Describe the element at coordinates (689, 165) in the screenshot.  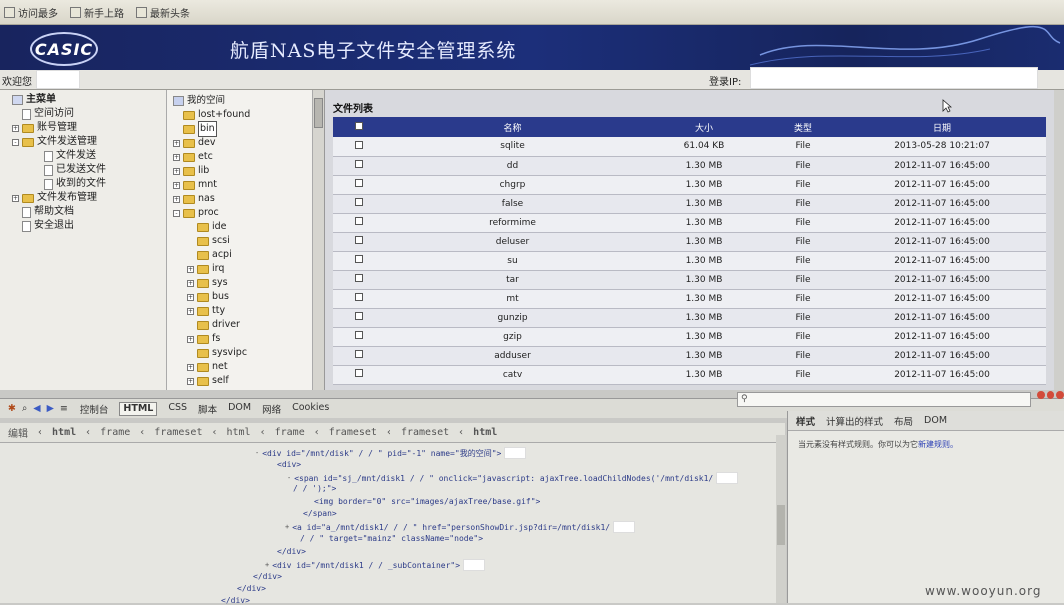
I see `file-row: dd 1.30 MB File 2012-11-07 16:45:00` at that location.